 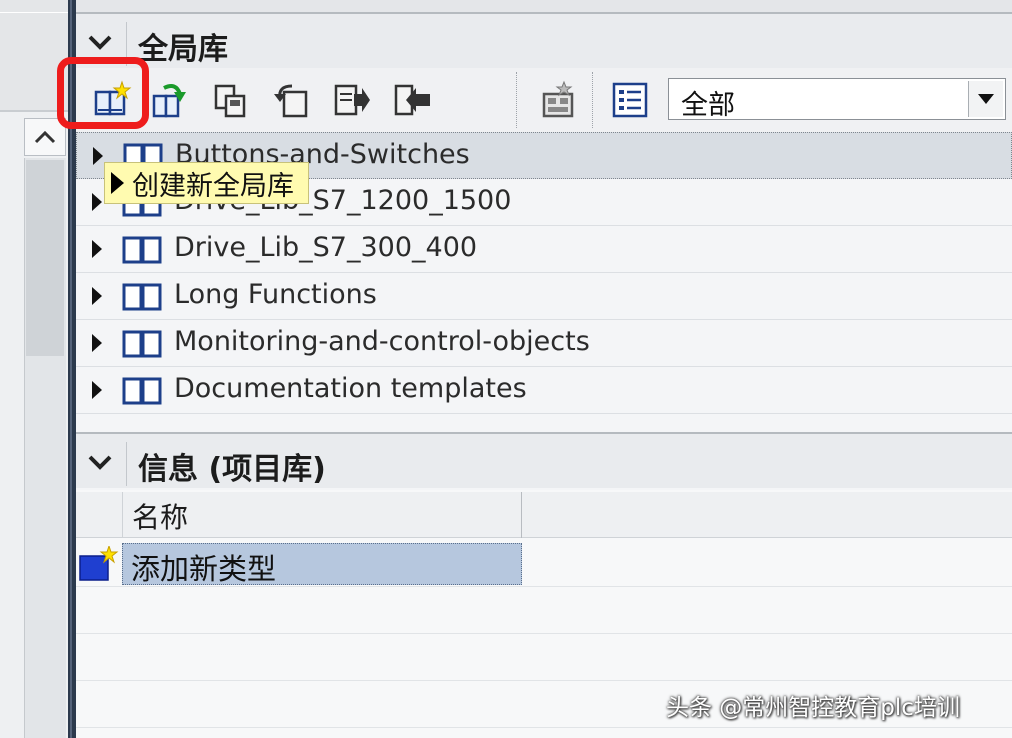 What do you see at coordinates (45, 137) in the screenshot?
I see `chevron-up-icon` at bounding box center [45, 137].